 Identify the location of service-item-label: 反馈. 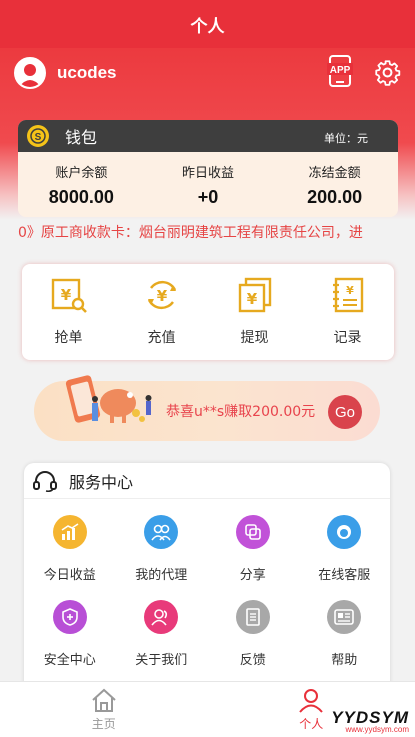
(252, 660).